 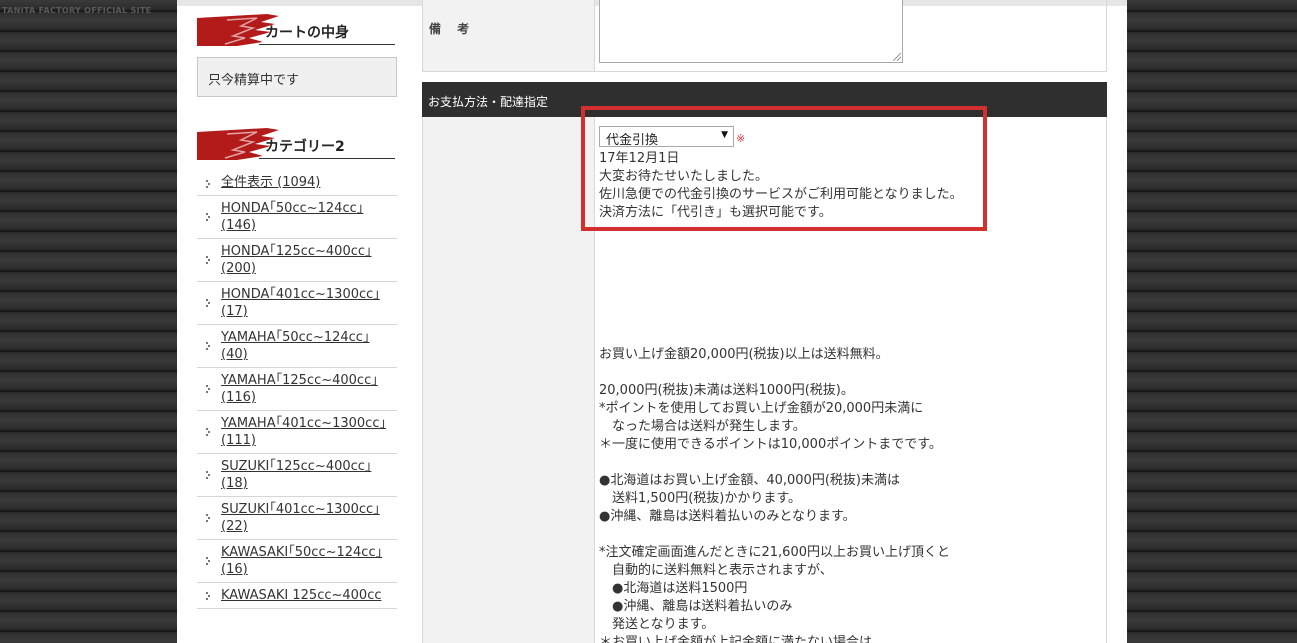 What do you see at coordinates (509, 380) in the screenshot?
I see `payment-label-cell` at bounding box center [509, 380].